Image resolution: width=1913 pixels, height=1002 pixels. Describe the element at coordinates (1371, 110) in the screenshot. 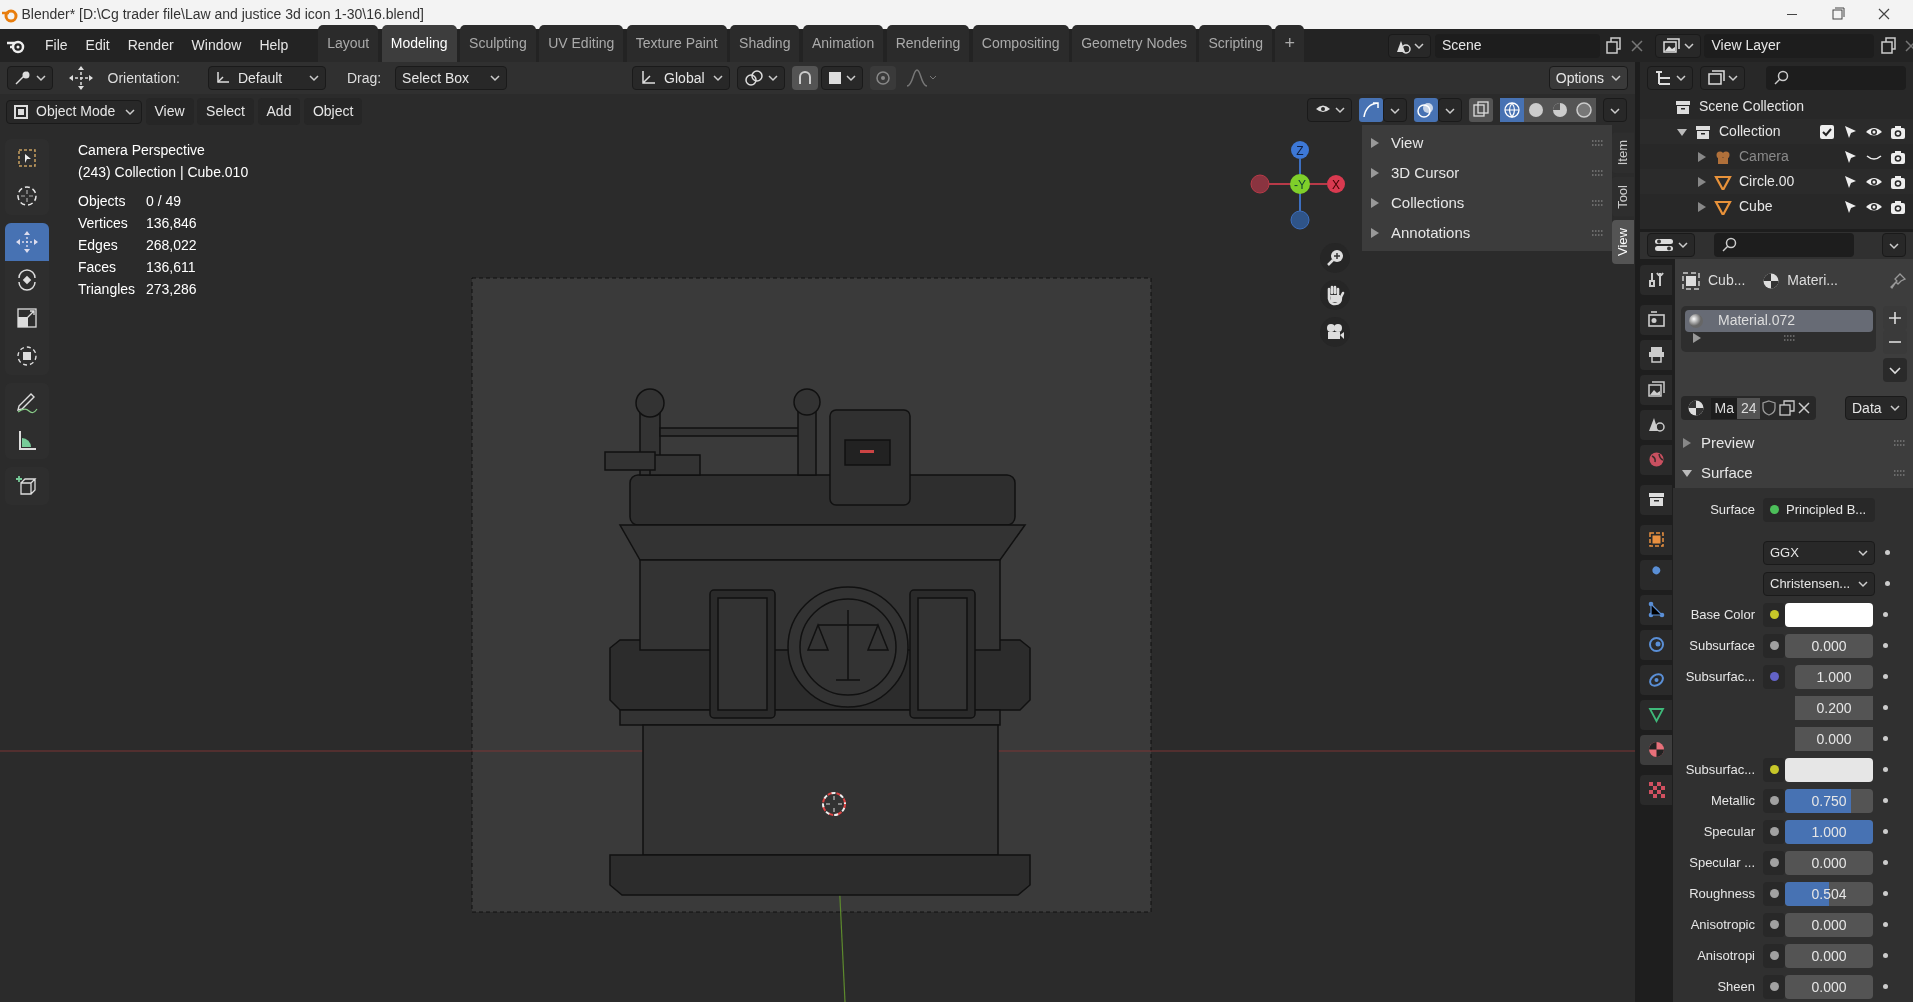

I see `gizmo-toggle-icon` at that location.